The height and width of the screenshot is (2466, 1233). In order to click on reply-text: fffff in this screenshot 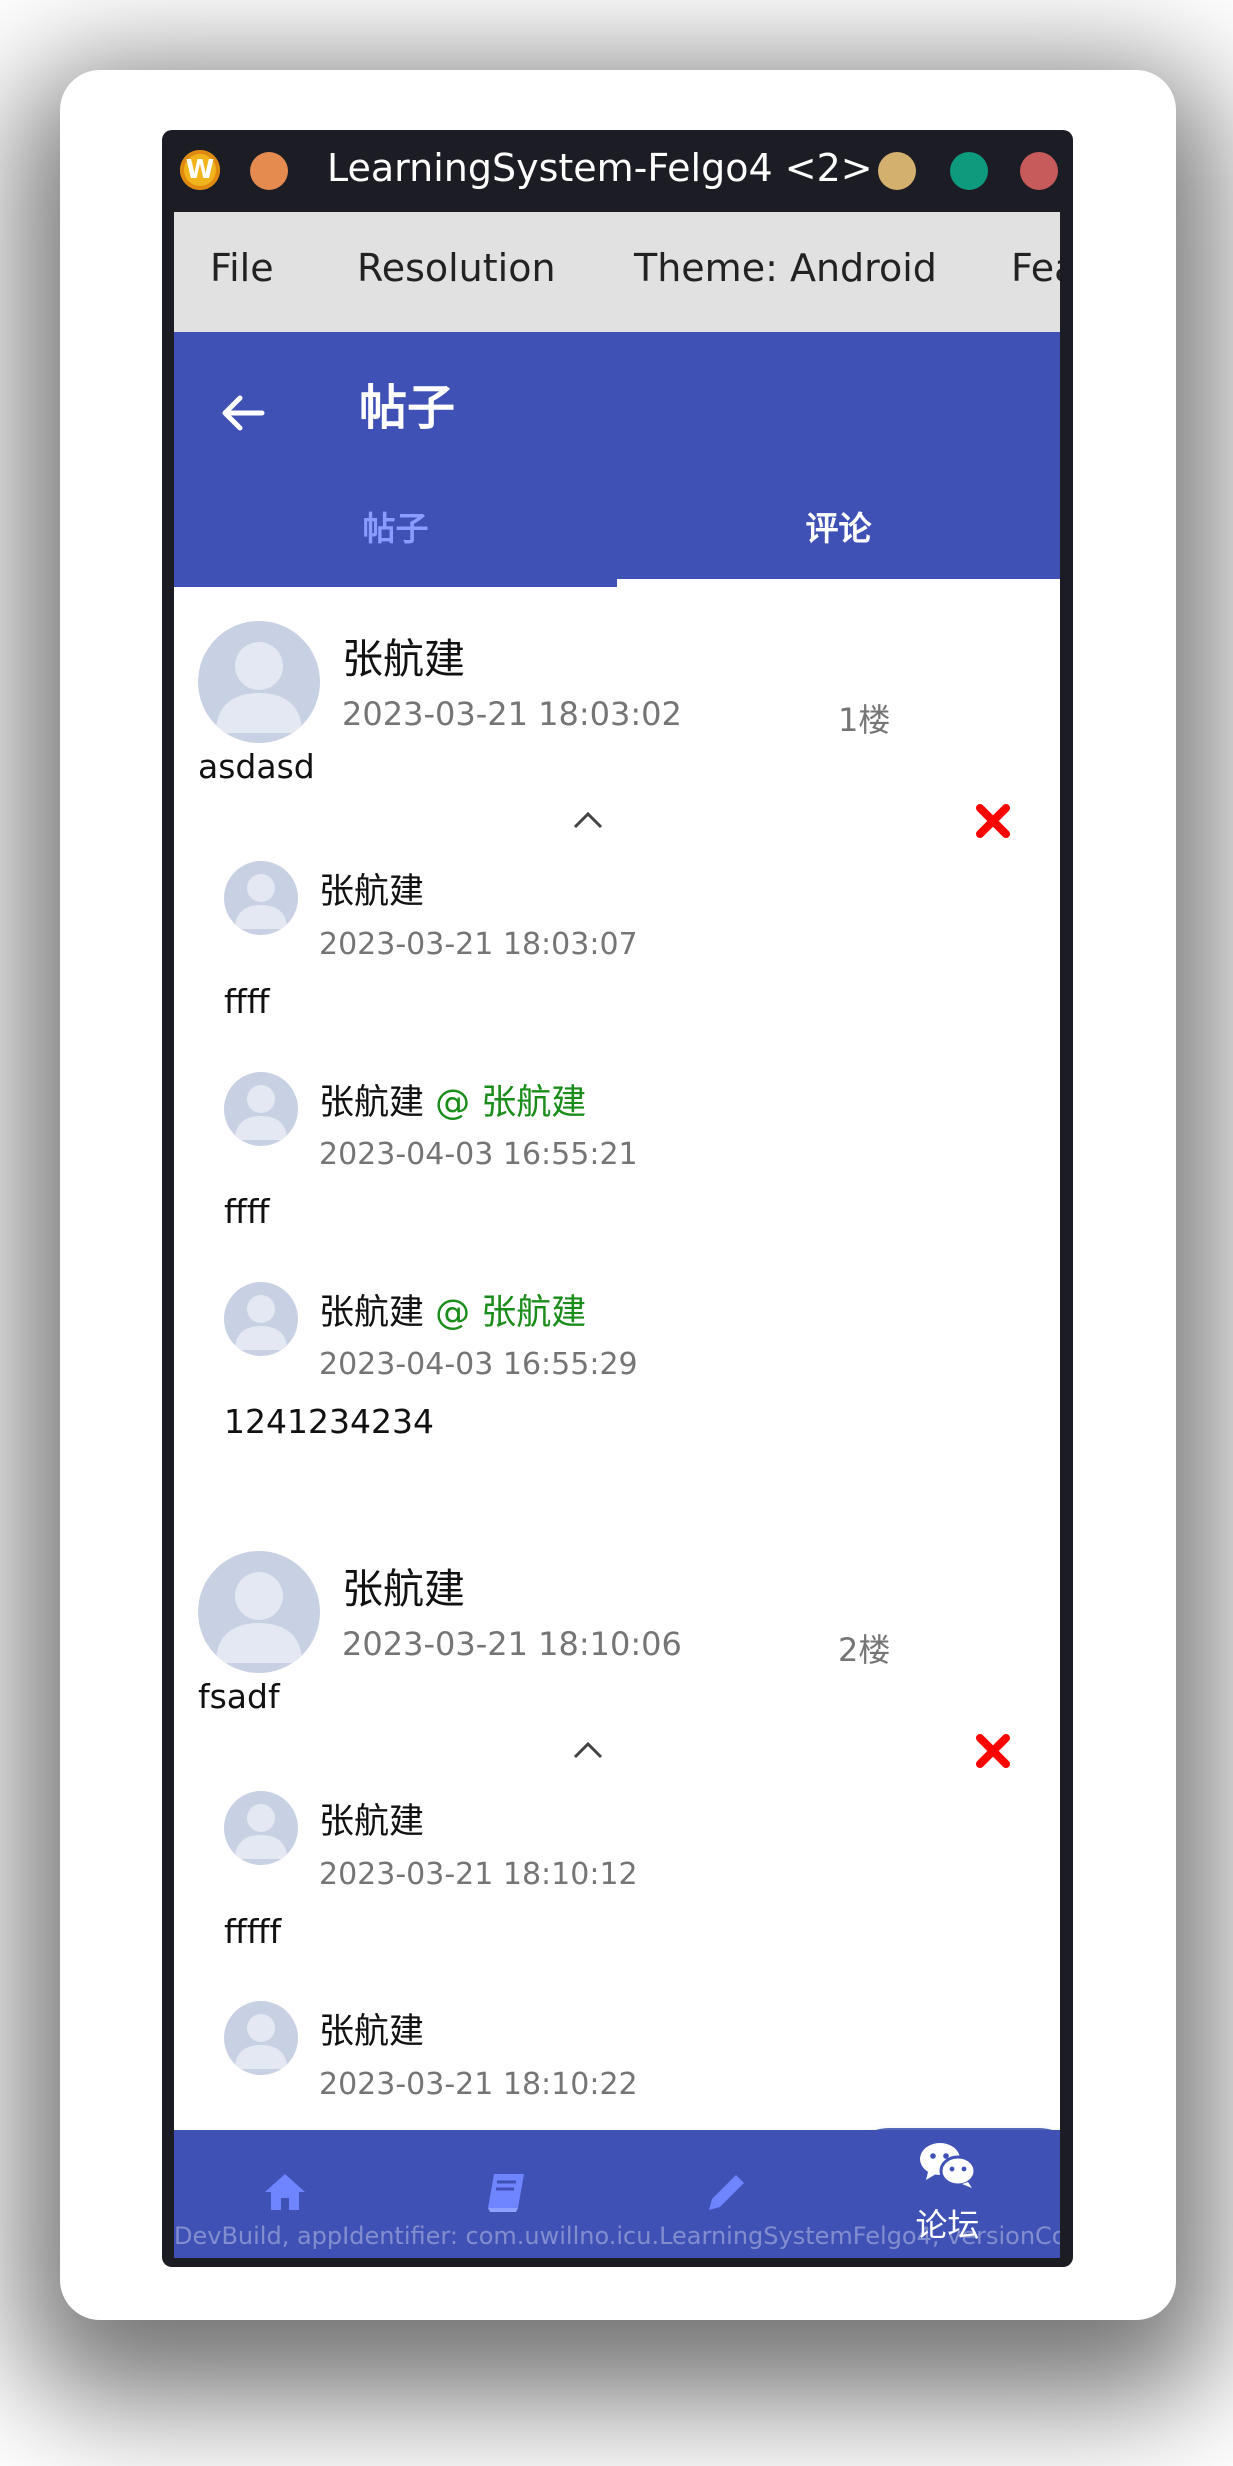, I will do `click(253, 1931)`.